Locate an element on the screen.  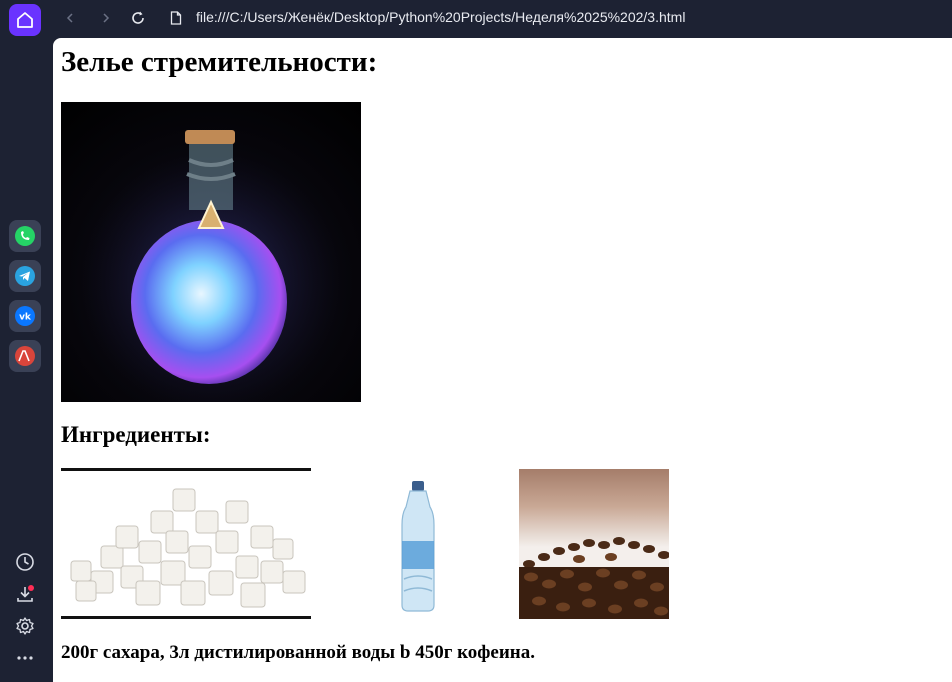
history-button is located at coordinates (25, 562).